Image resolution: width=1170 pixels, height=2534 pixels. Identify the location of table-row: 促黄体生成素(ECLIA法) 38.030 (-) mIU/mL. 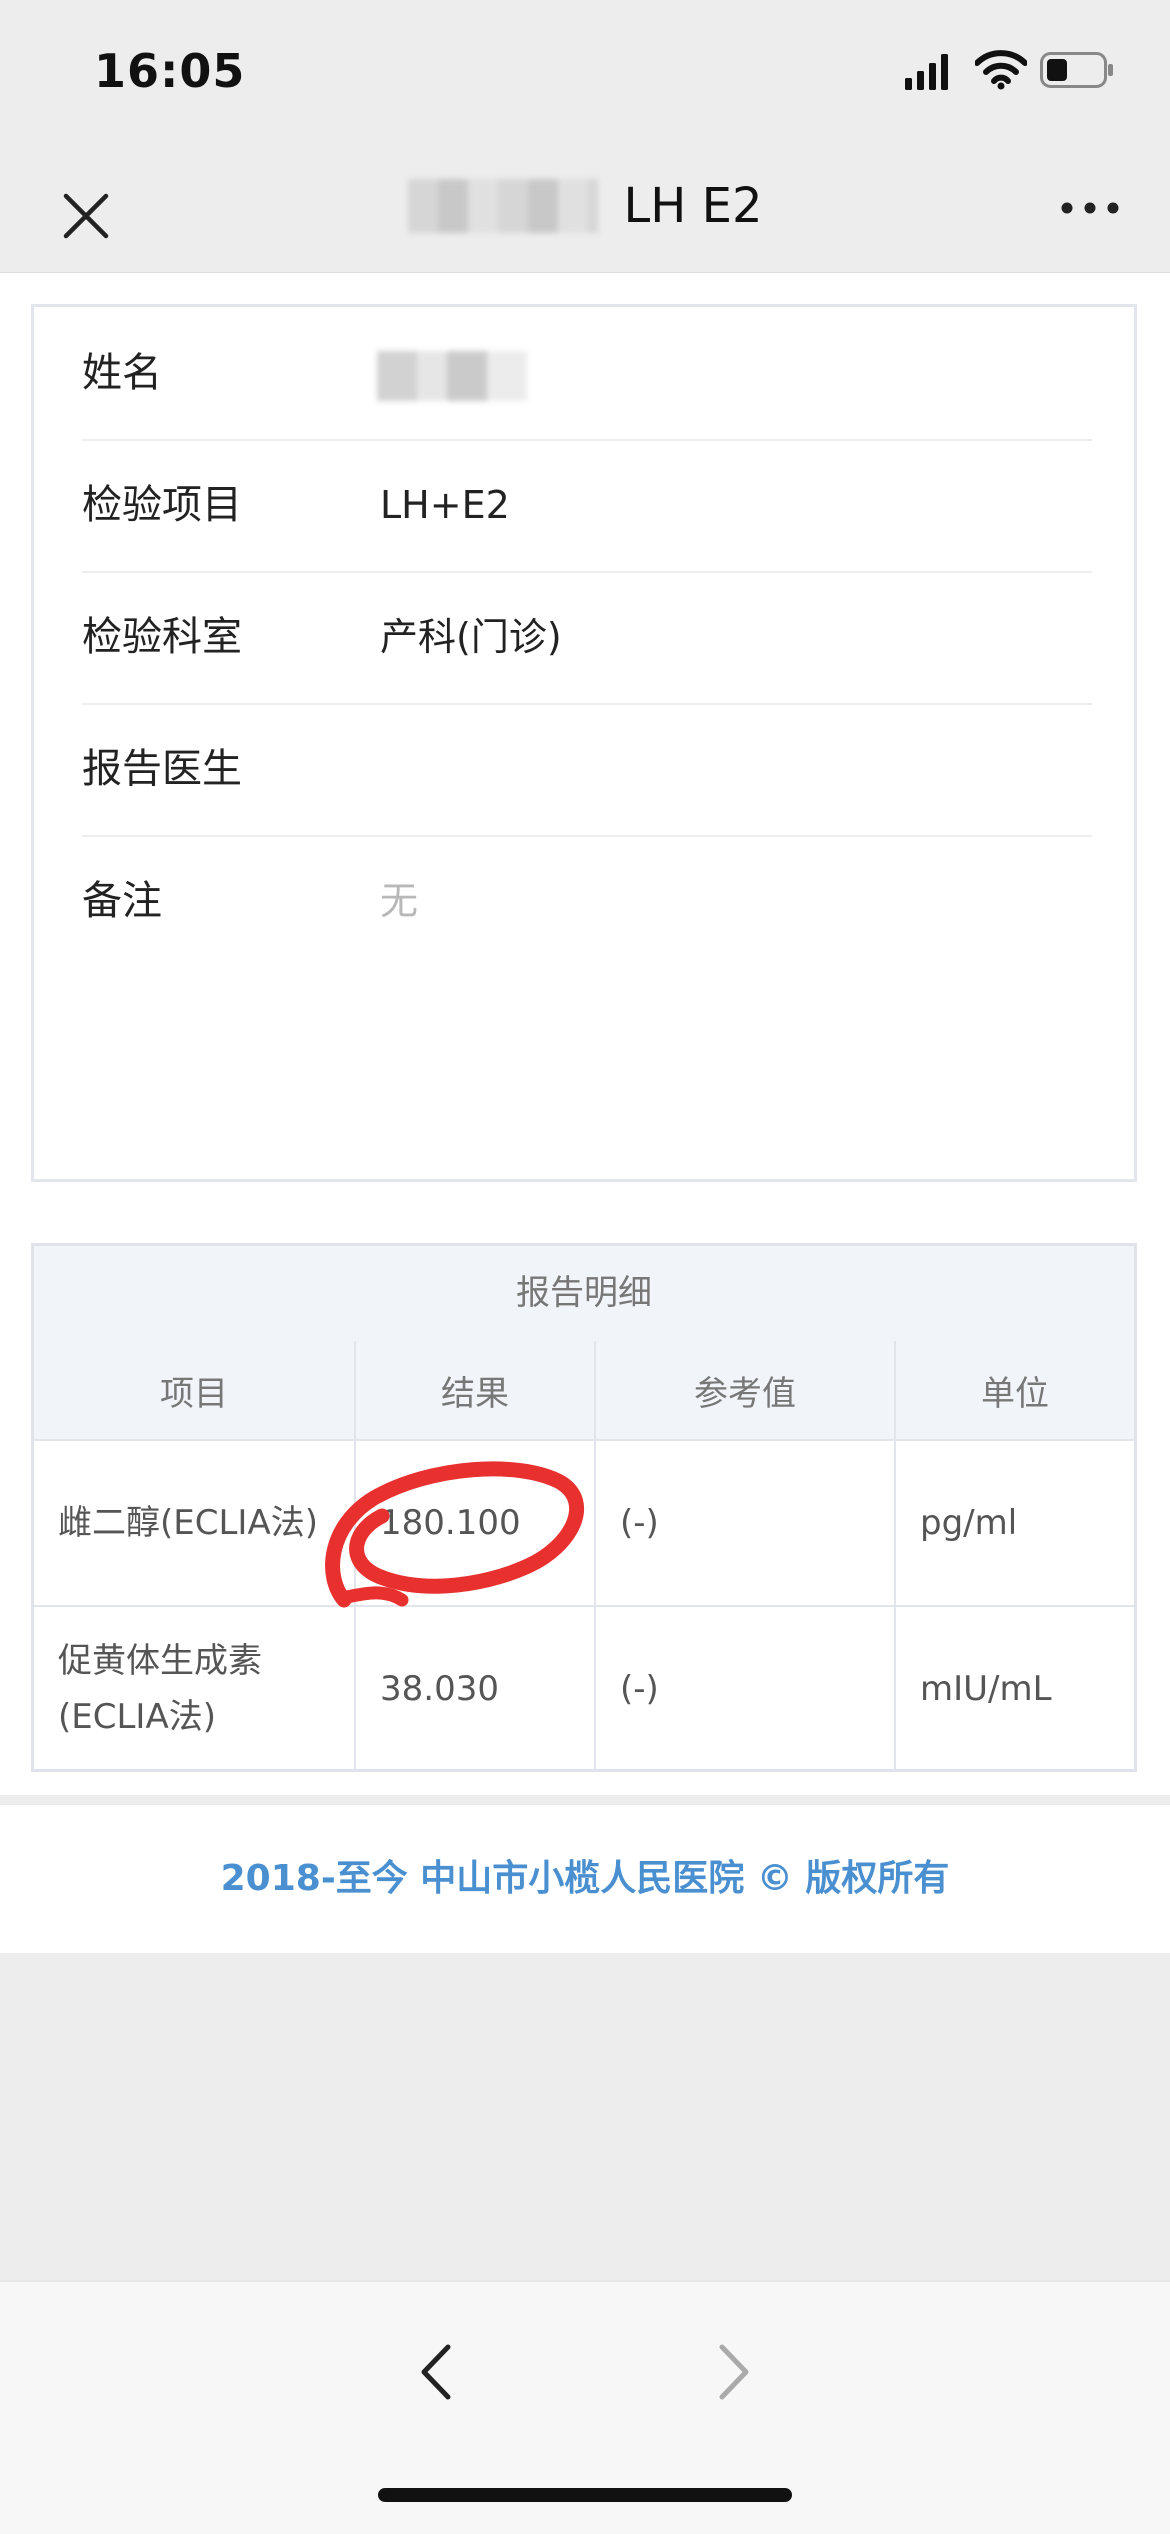
(584, 1688).